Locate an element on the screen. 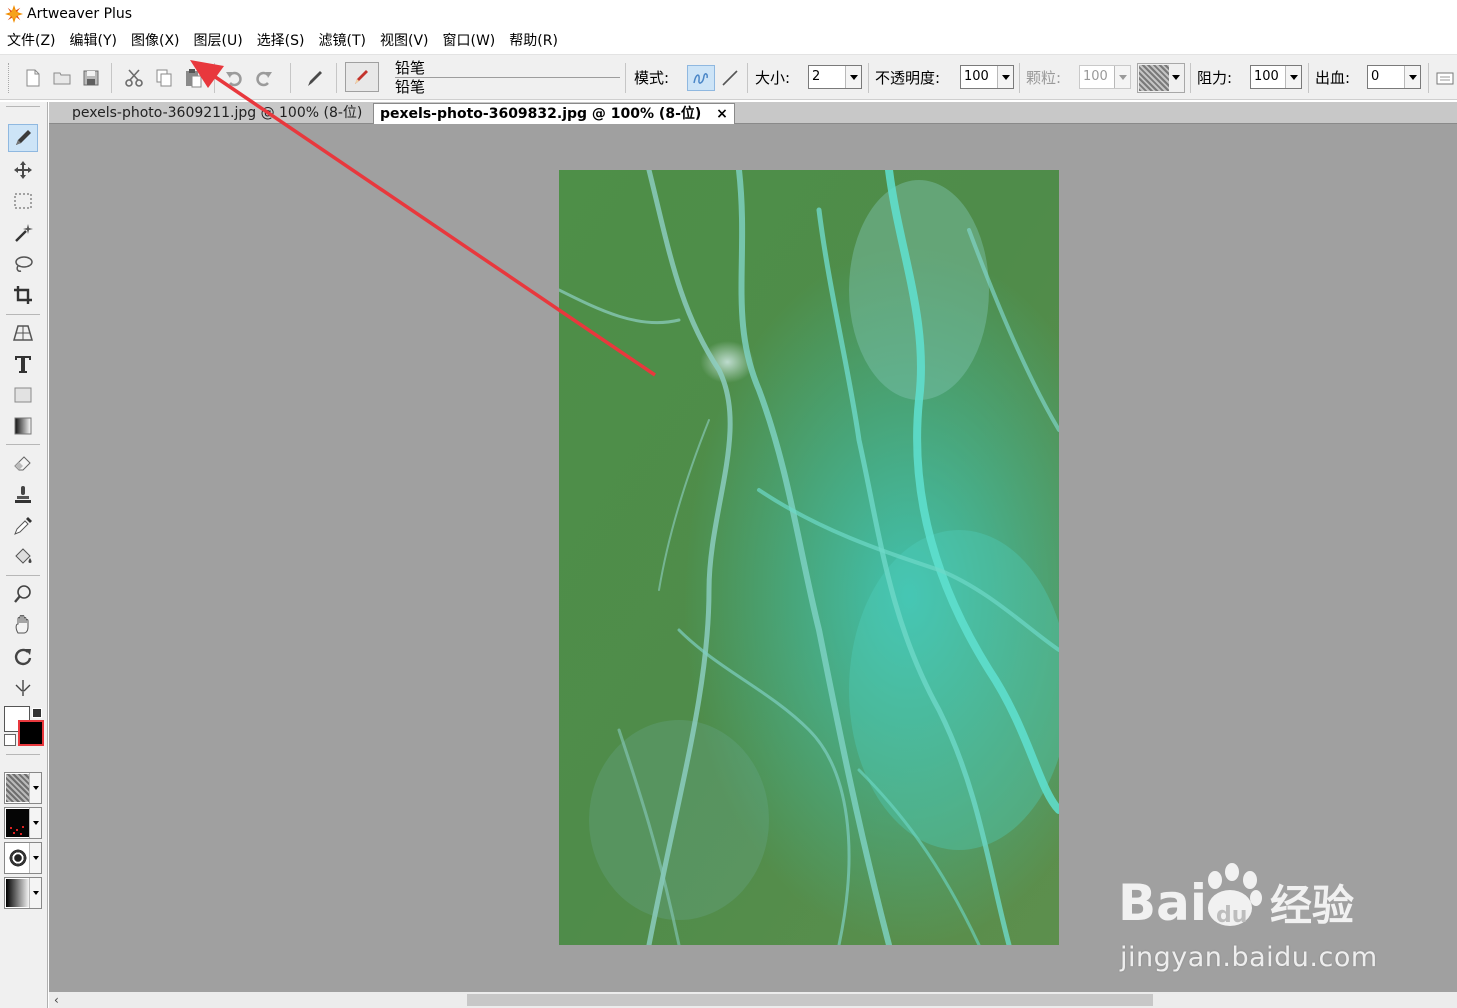  tool-paint-bucket is located at coordinates (23, 557).